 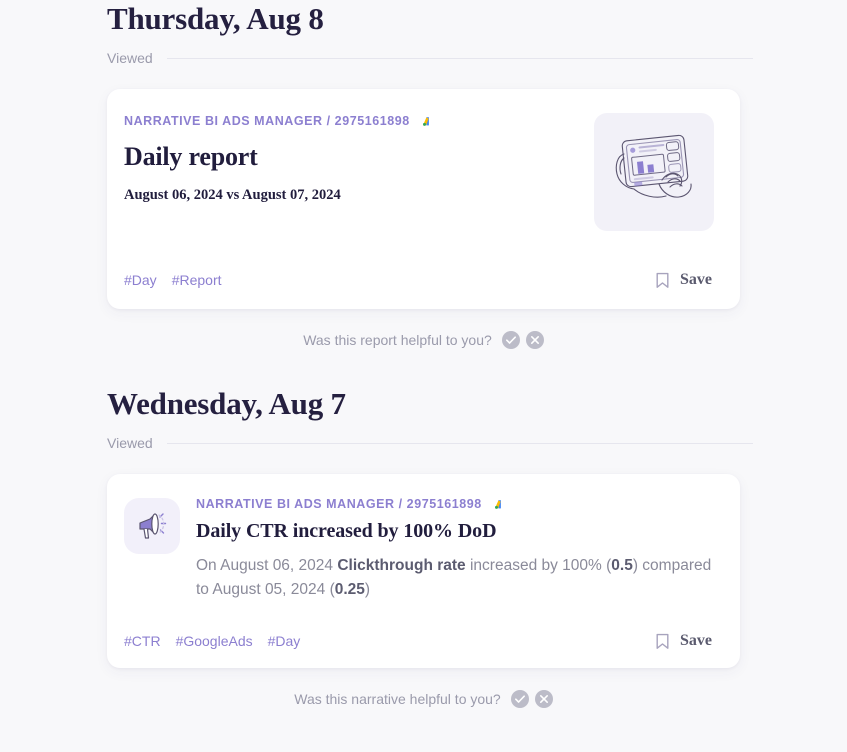 What do you see at coordinates (397, 340) in the screenshot?
I see `feedback-question: Was this report helpful to you?` at bounding box center [397, 340].